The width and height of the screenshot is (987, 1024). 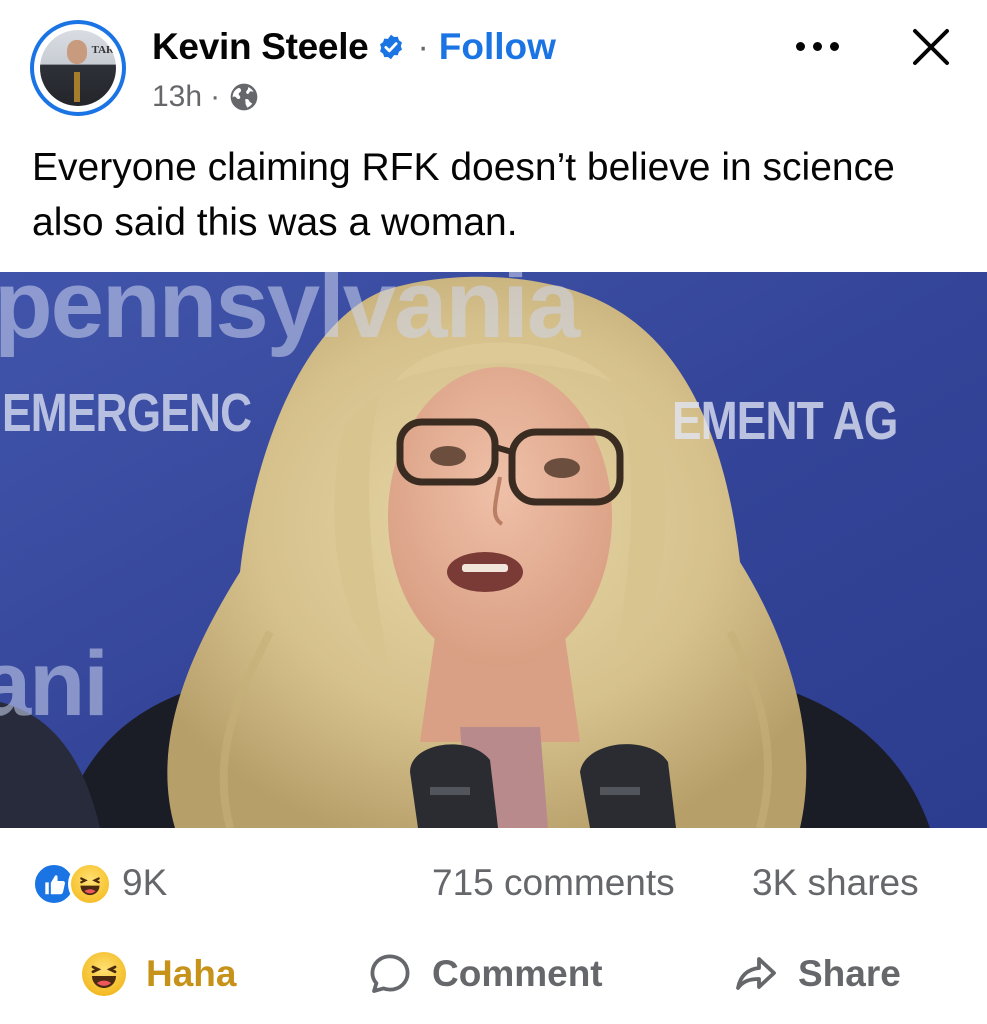 I want to click on haha-reaction-icon, so click(x=90, y=884).